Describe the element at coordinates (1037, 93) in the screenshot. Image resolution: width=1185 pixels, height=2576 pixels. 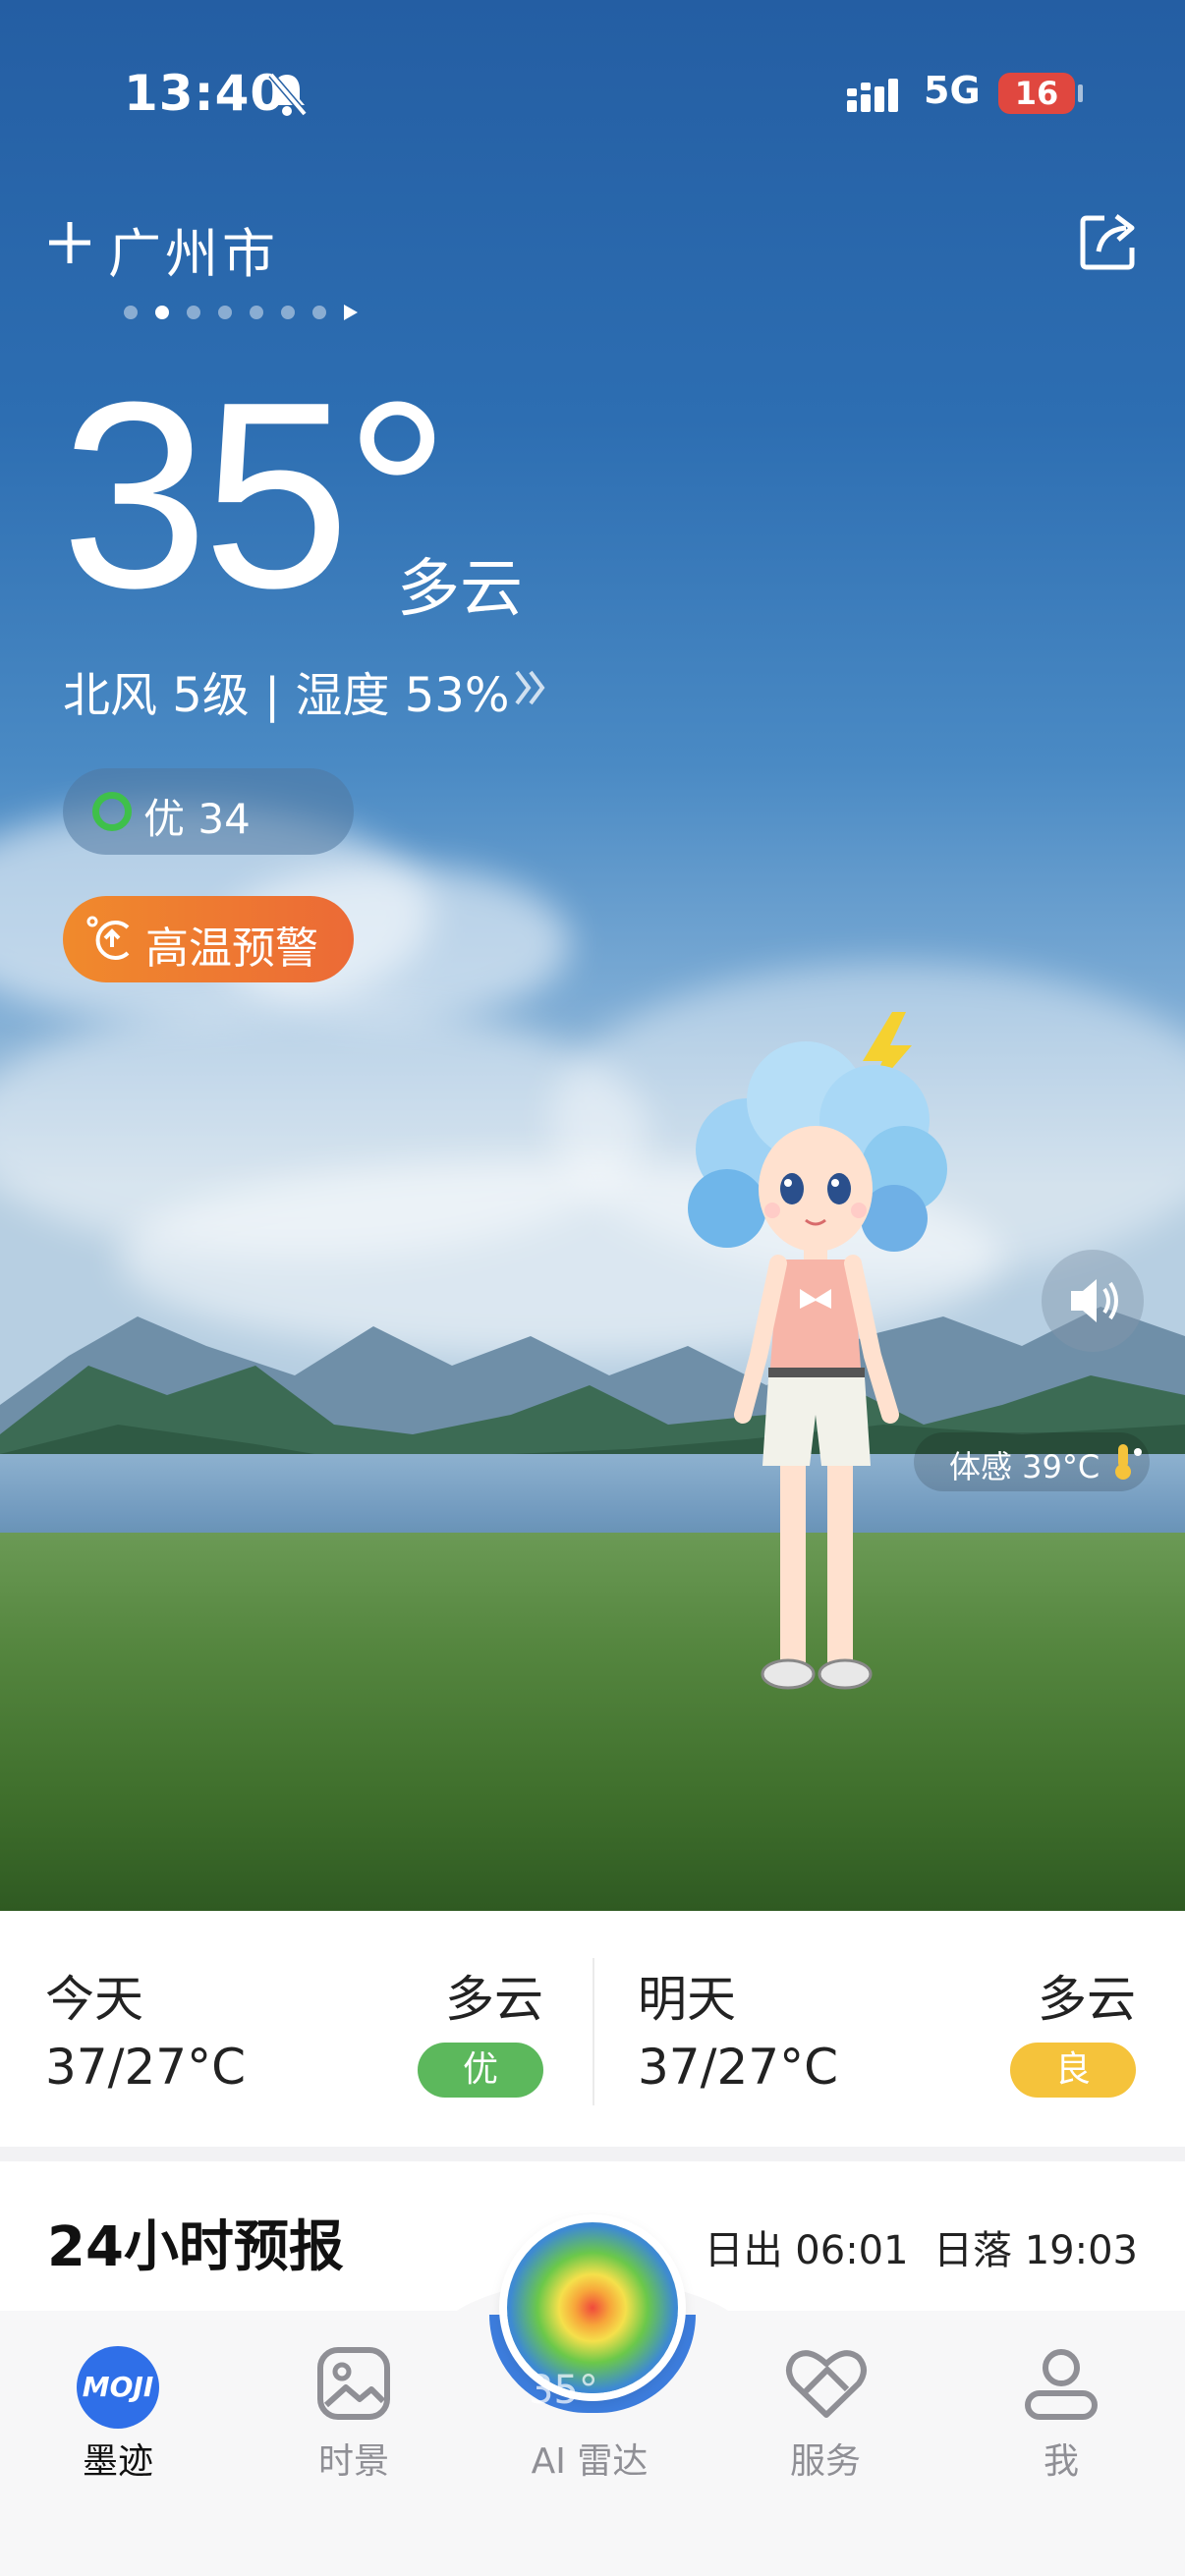
I see `battery-indicator: 16` at that location.